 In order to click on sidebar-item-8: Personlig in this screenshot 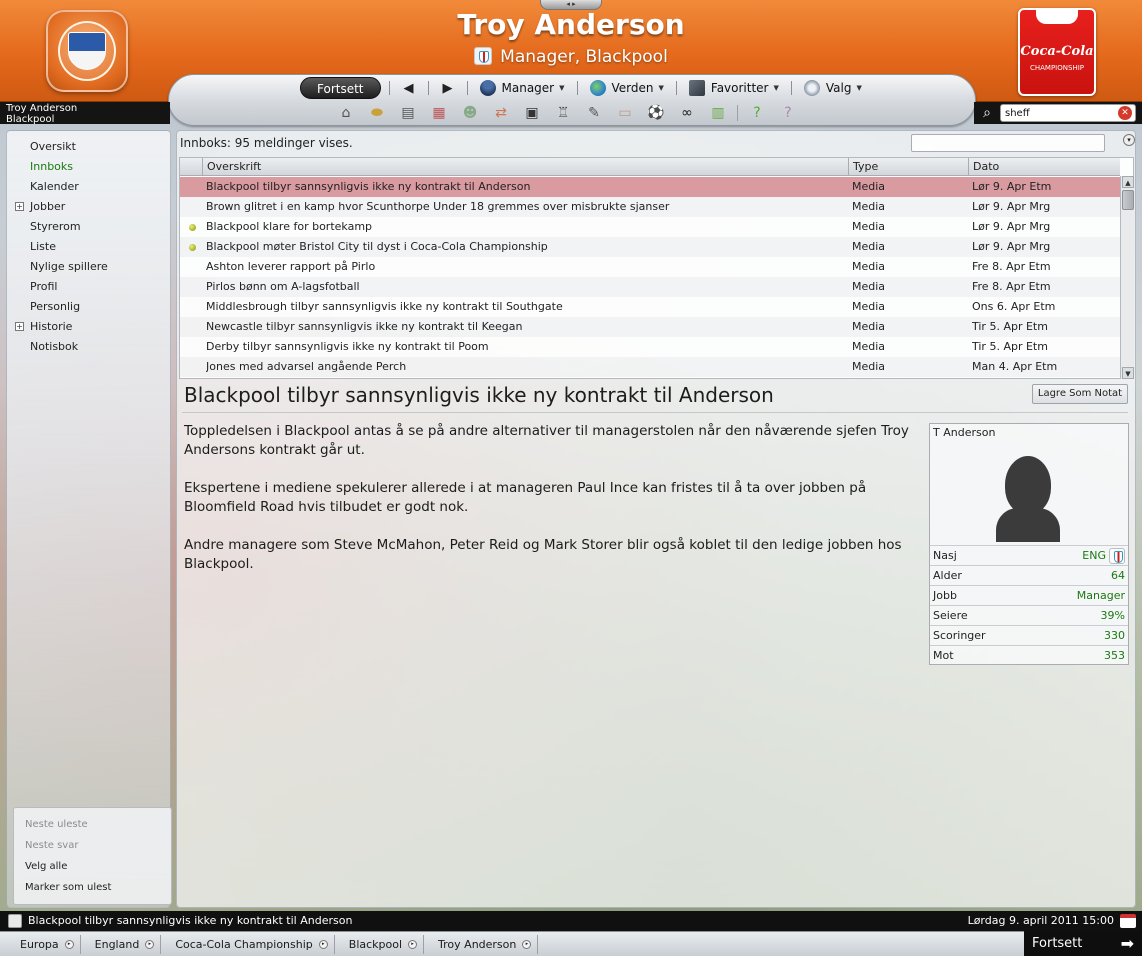, I will do `click(88, 307)`.